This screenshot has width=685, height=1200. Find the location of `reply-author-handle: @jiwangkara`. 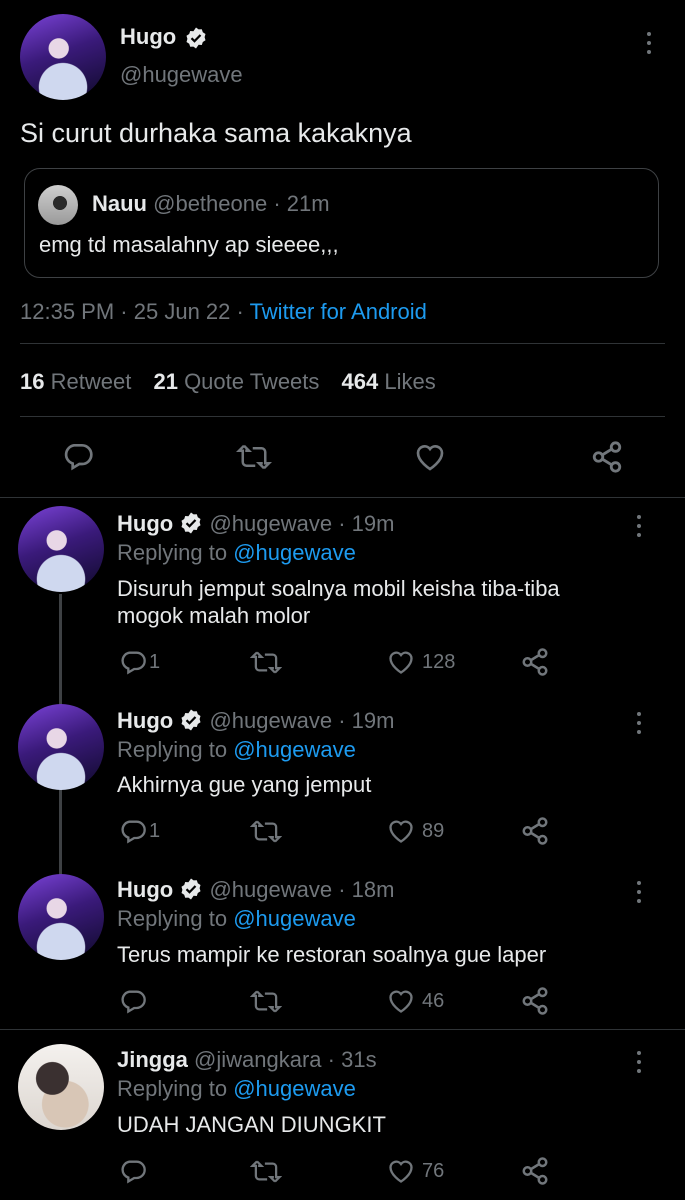

reply-author-handle: @jiwangkara is located at coordinates (258, 1059).